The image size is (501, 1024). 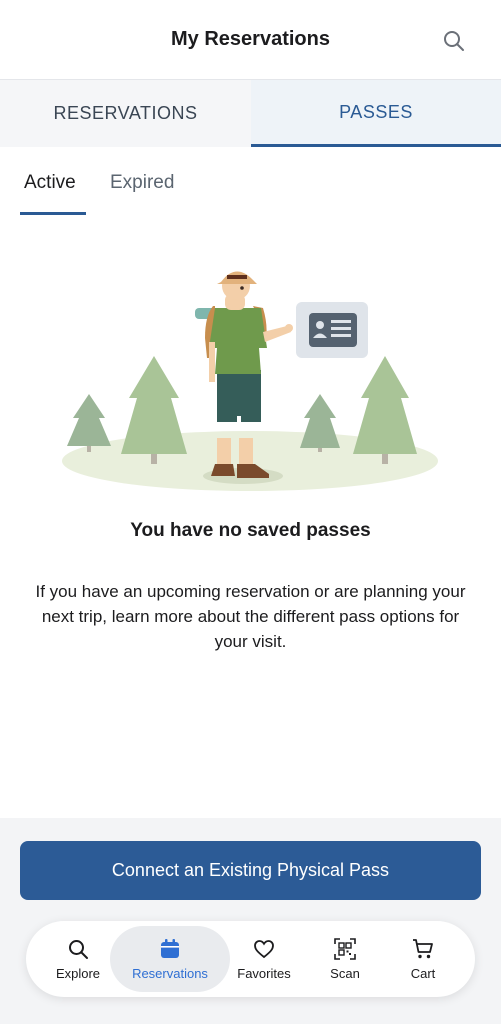 What do you see at coordinates (50, 183) in the screenshot?
I see `subtab-active: Active` at bounding box center [50, 183].